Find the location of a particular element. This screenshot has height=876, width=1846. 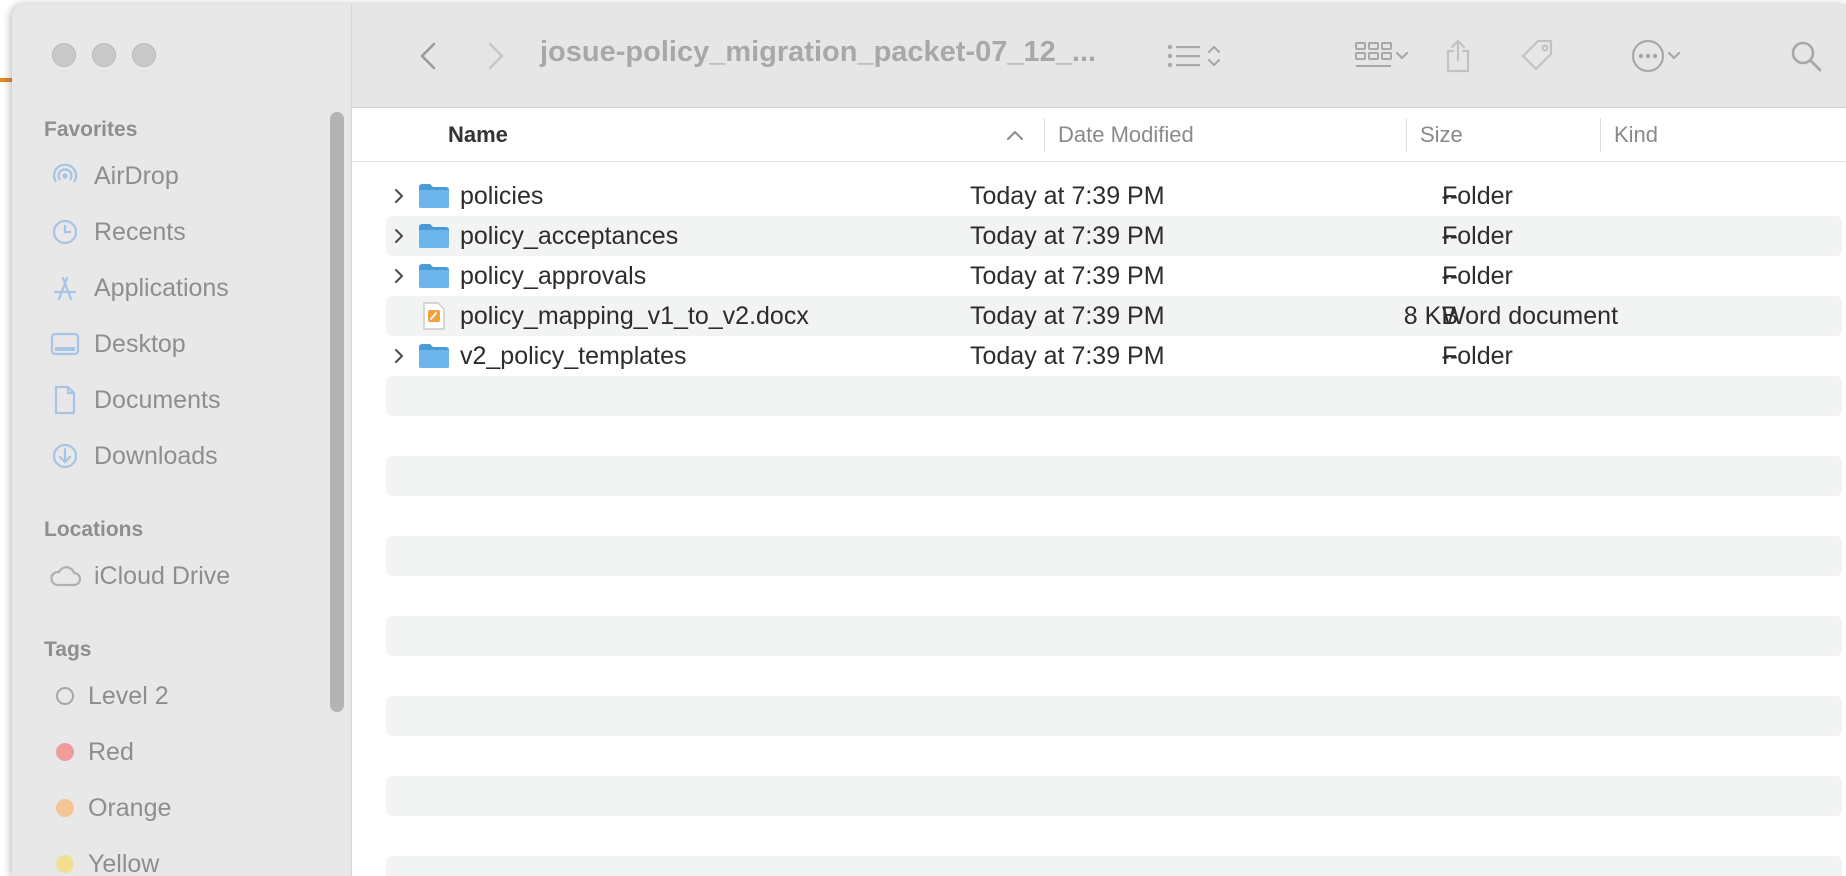

sidebar-item-documents: Documents is located at coordinates (134, 400).